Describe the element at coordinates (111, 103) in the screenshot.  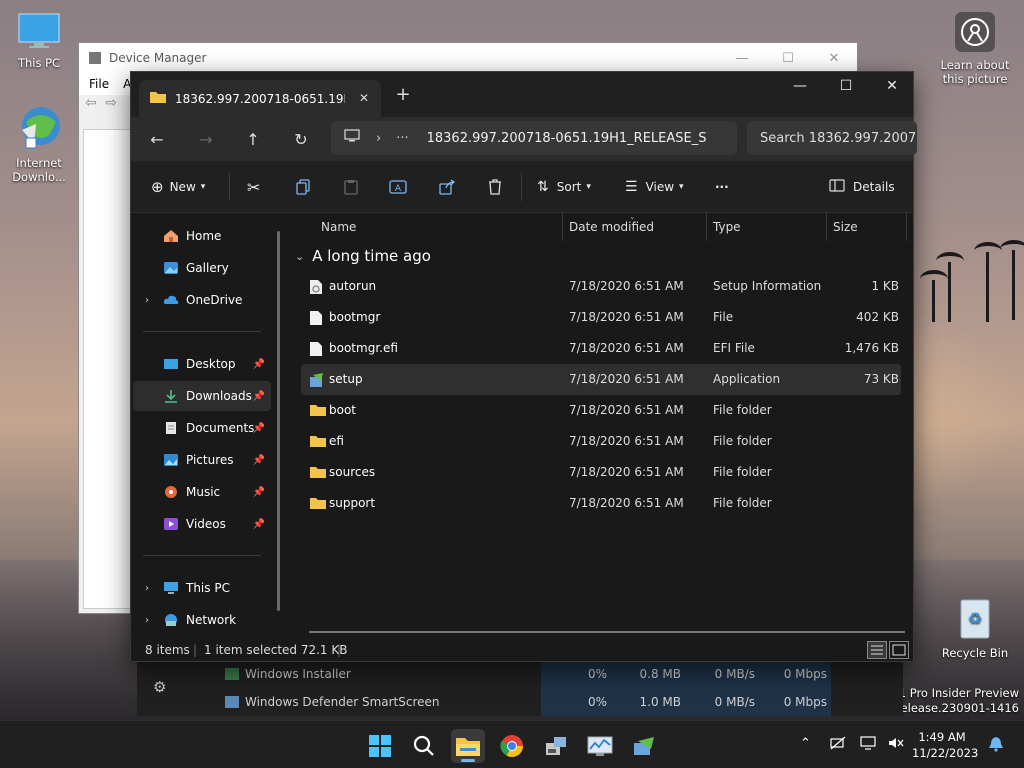
I see `forward-arrow-icon: ⇨` at that location.